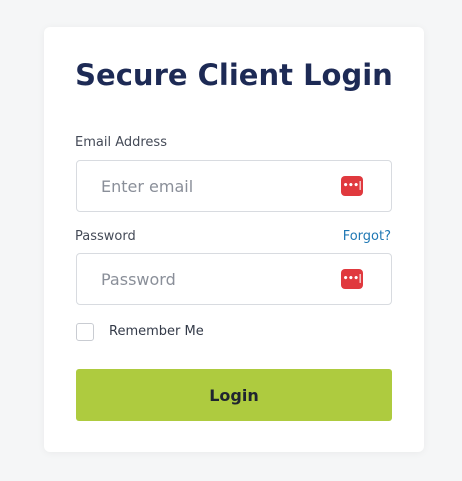 The width and height of the screenshot is (462, 481). What do you see at coordinates (105, 236) in the screenshot?
I see `password-label: Password` at bounding box center [105, 236].